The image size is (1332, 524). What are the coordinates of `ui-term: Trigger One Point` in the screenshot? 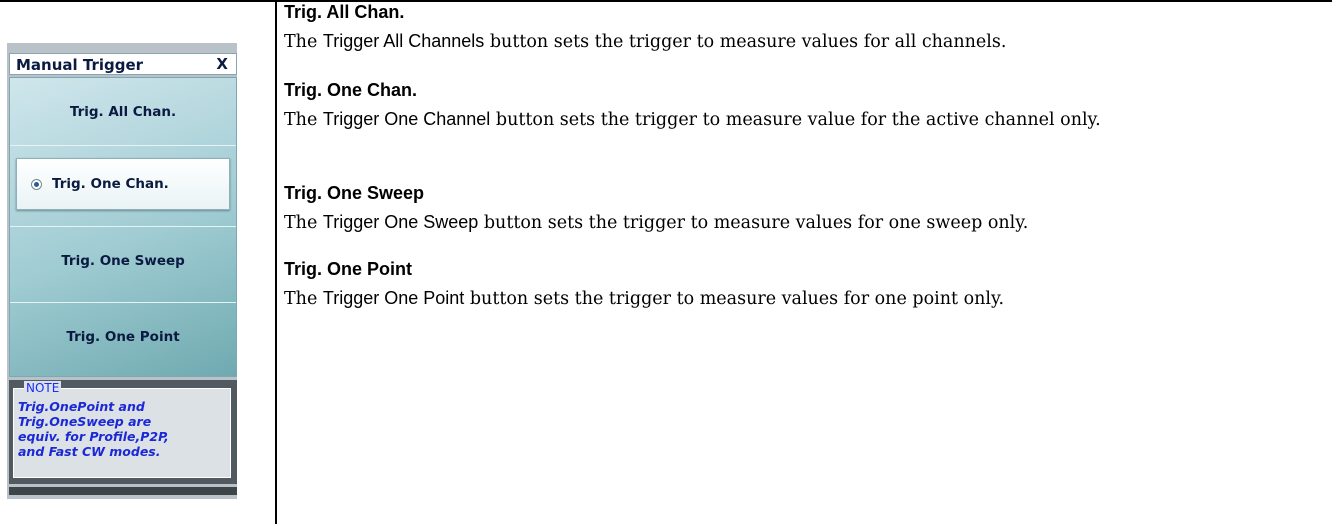 It's located at (393, 298).